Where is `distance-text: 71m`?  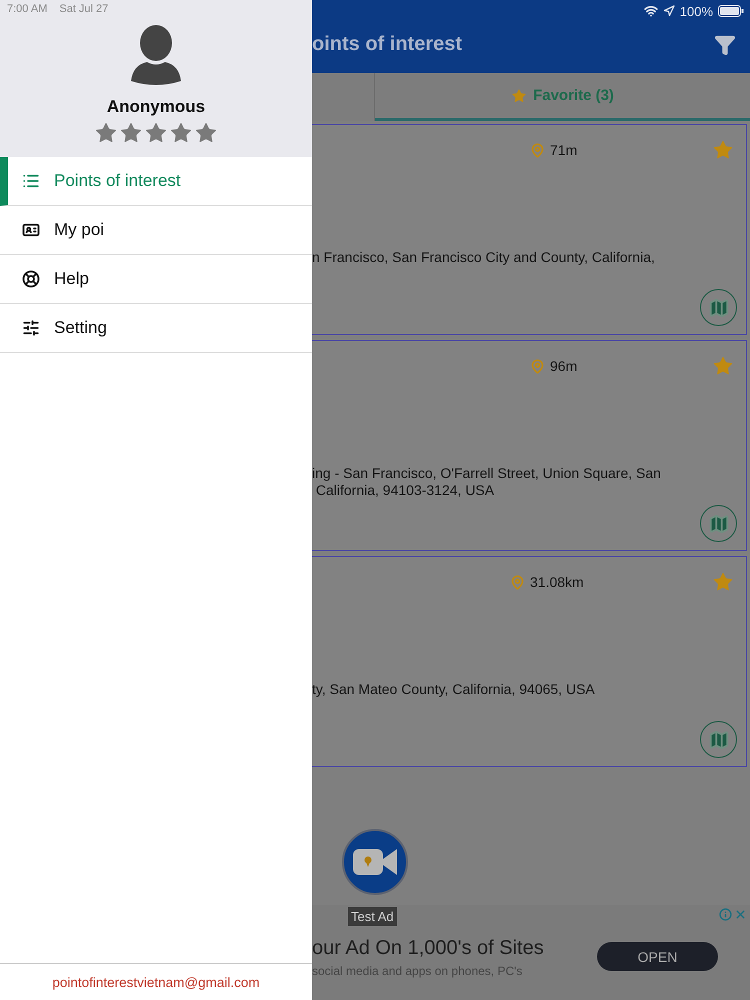
distance-text: 71m is located at coordinates (564, 150).